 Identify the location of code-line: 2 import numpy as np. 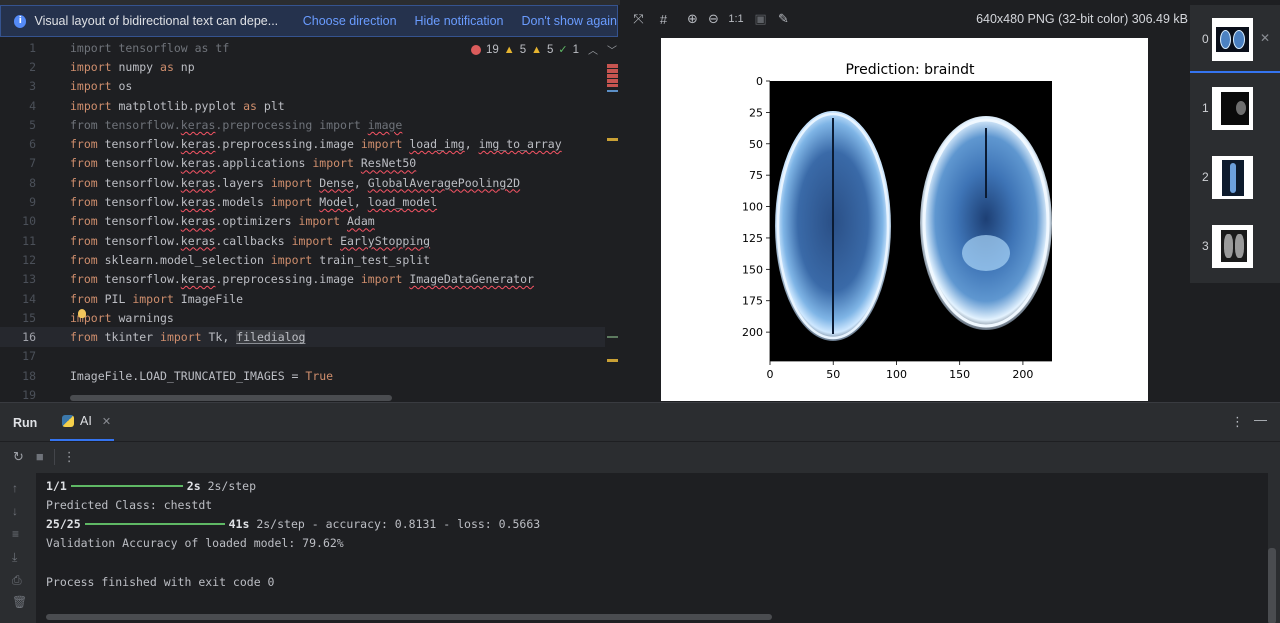
(302, 66).